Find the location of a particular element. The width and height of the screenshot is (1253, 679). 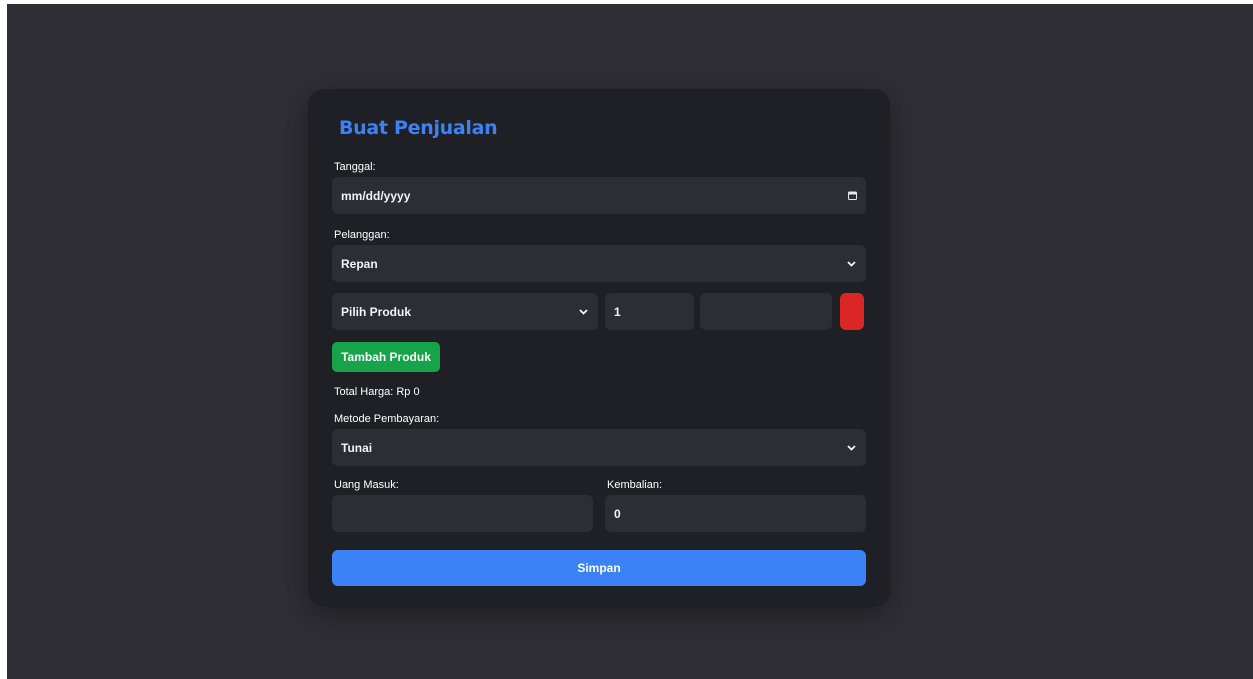

metode-pembayaran-label: Metode Pembayaran: is located at coordinates (387, 419).